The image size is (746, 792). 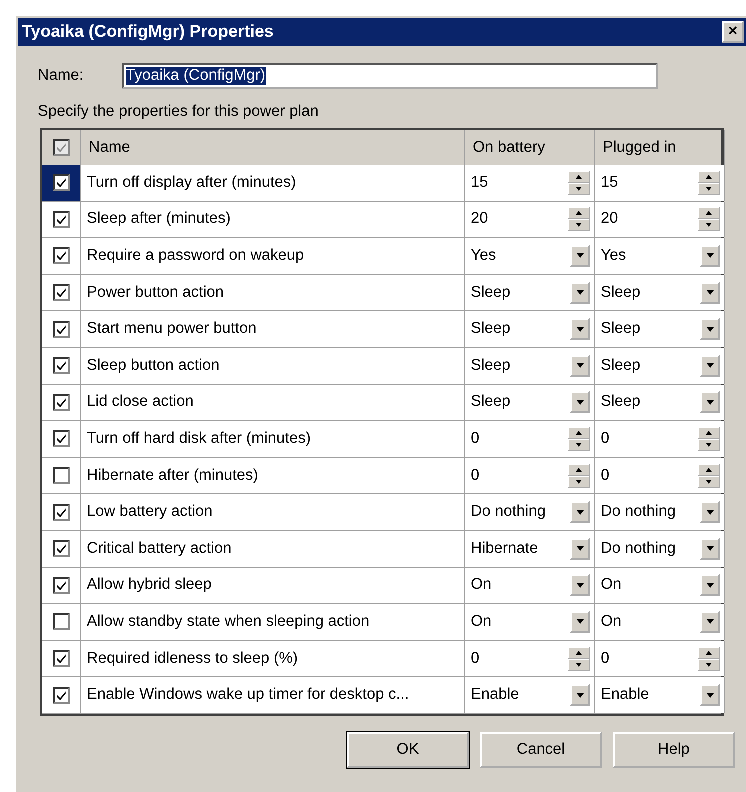 What do you see at coordinates (273, 622) in the screenshot?
I see `table-cell: Allow standby state when sleeping action` at bounding box center [273, 622].